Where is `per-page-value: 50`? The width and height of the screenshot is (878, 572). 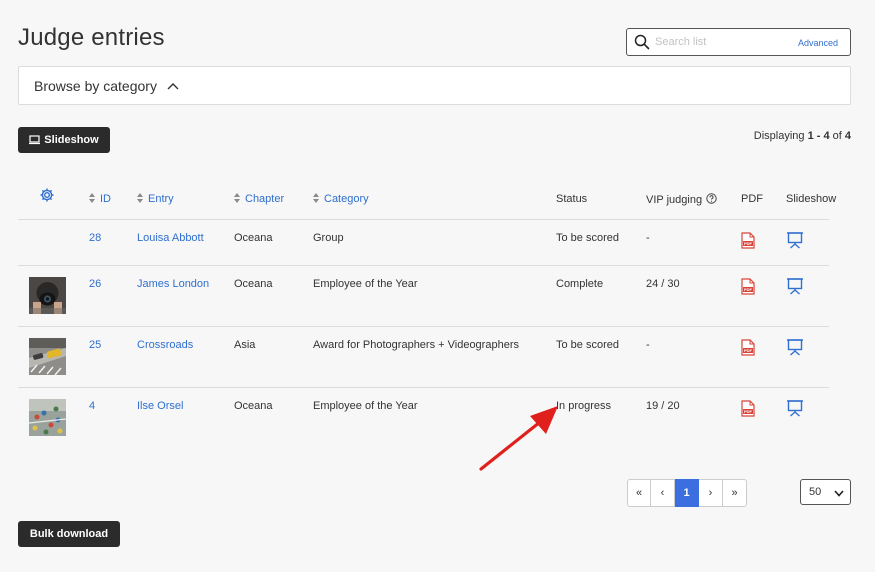 per-page-value: 50 is located at coordinates (815, 492).